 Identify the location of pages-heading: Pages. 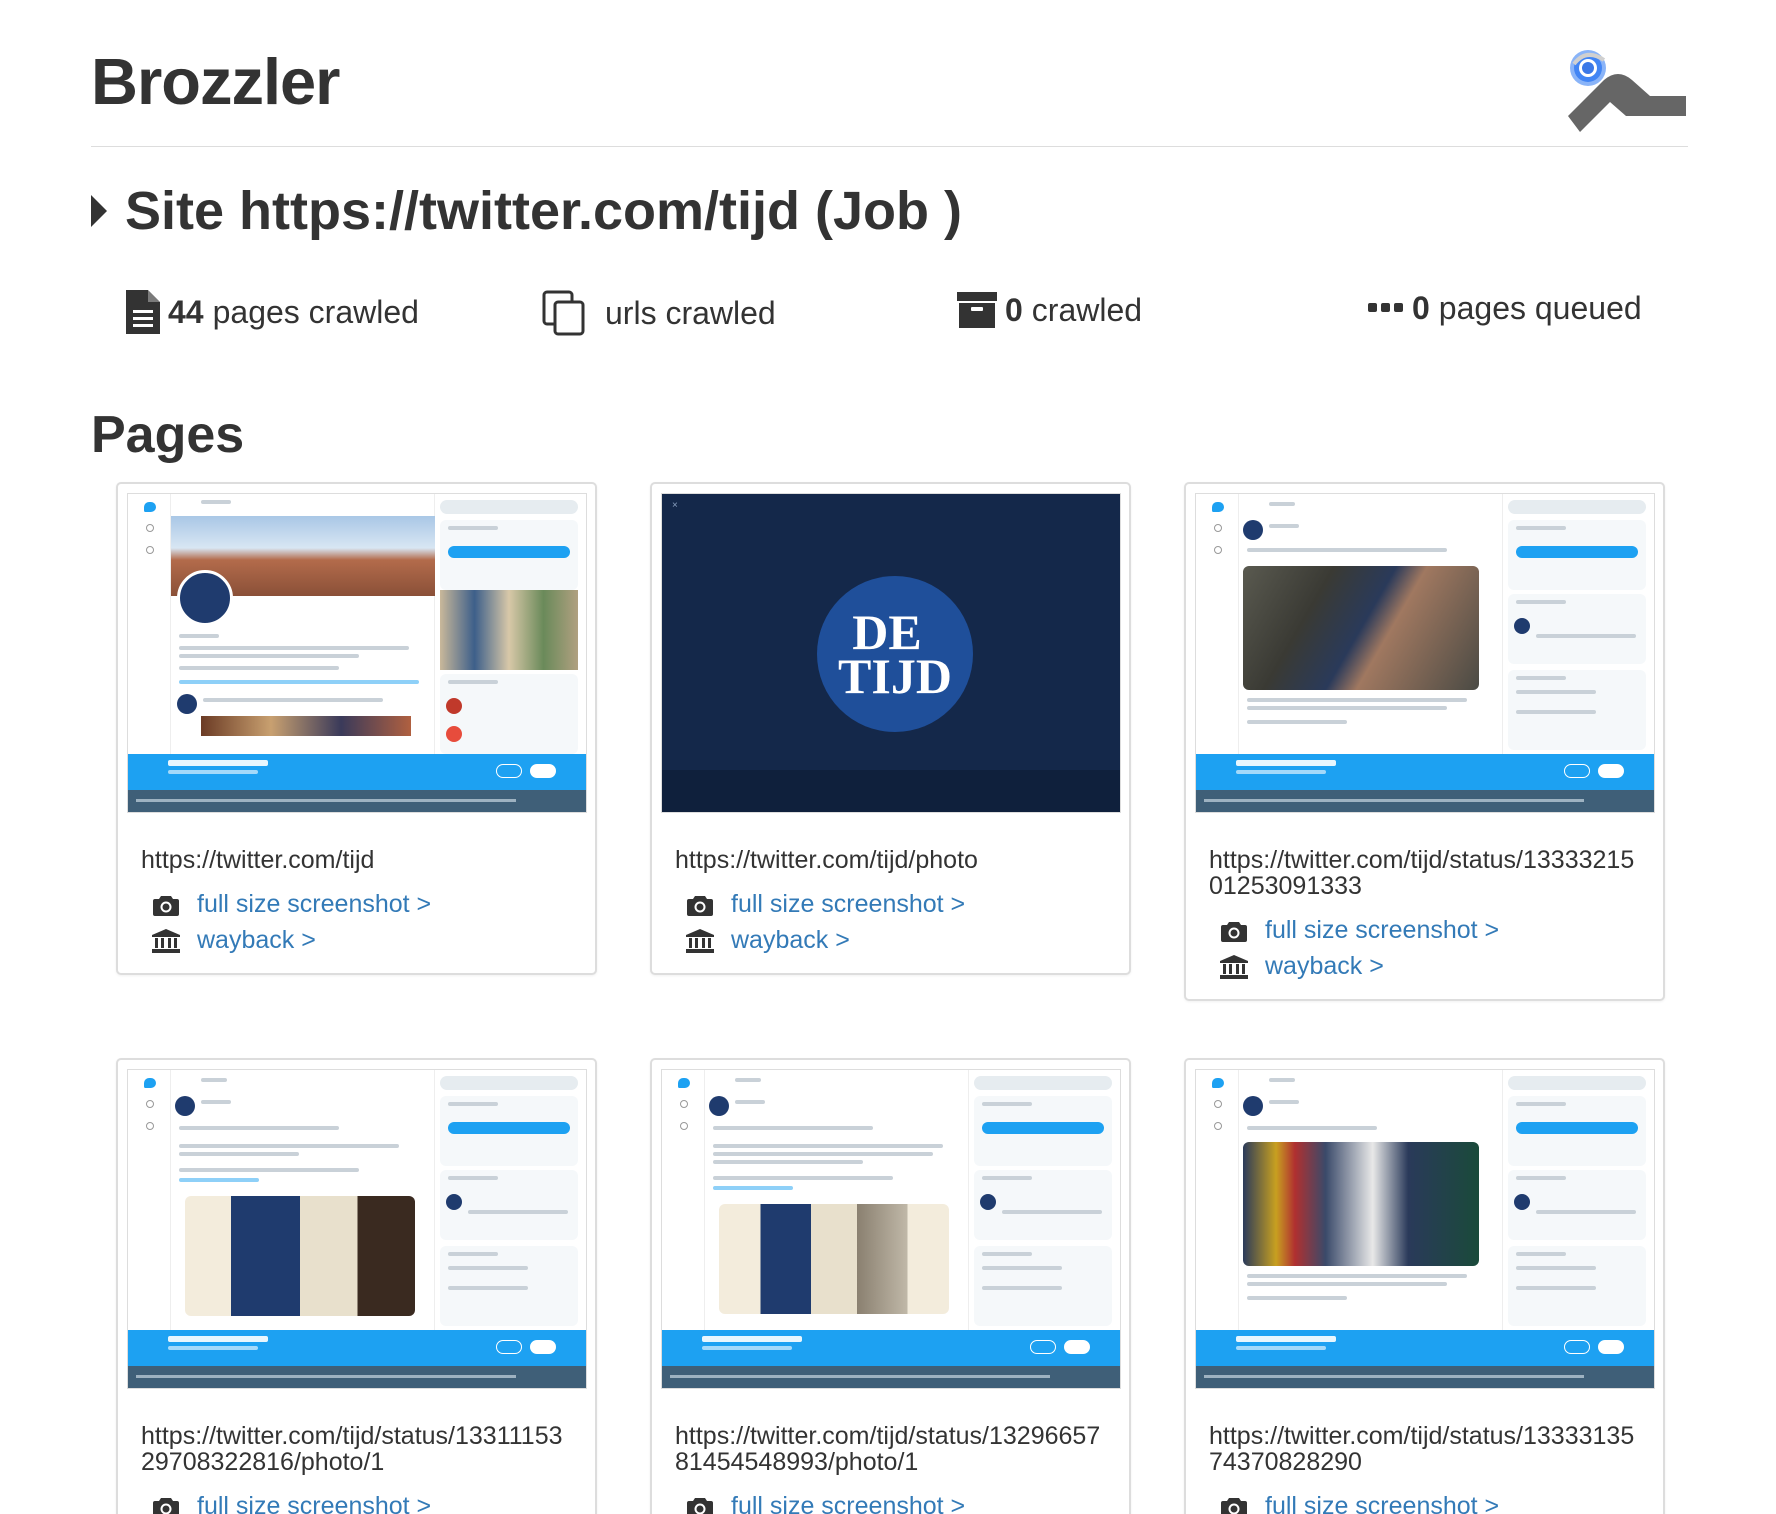
(168, 435).